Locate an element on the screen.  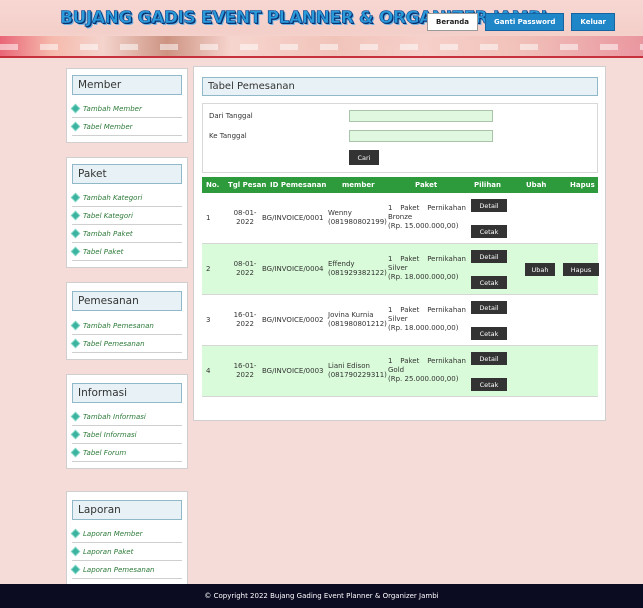
sidebar-item-tabel-pemesanan: Tabel Pemesanan is located at coordinates (127, 344).